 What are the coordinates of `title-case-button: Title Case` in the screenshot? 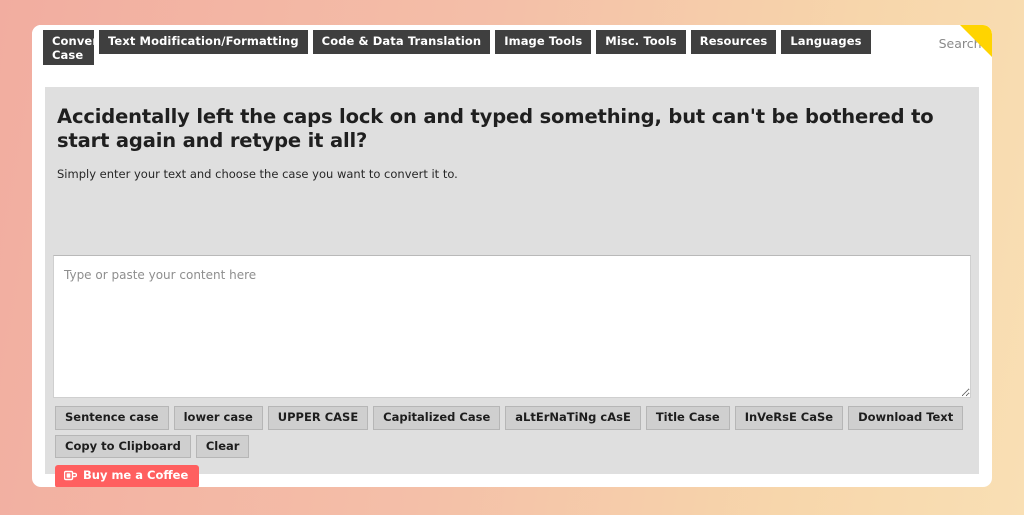 It's located at (687, 418).